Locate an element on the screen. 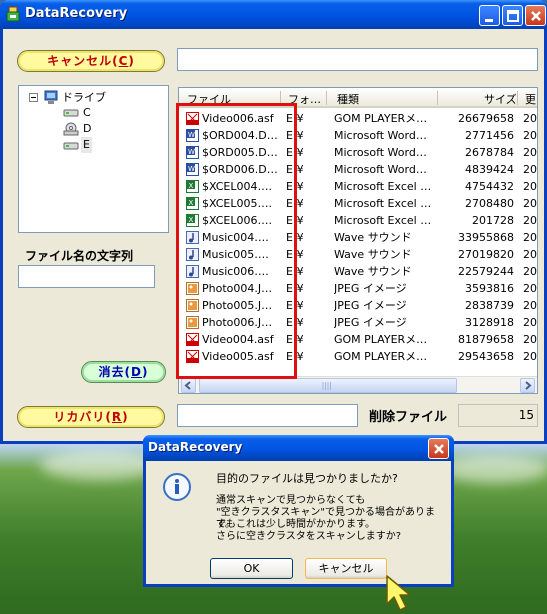 The image size is (547, 614). dialog-title: DataRecovery is located at coordinates (195, 447).